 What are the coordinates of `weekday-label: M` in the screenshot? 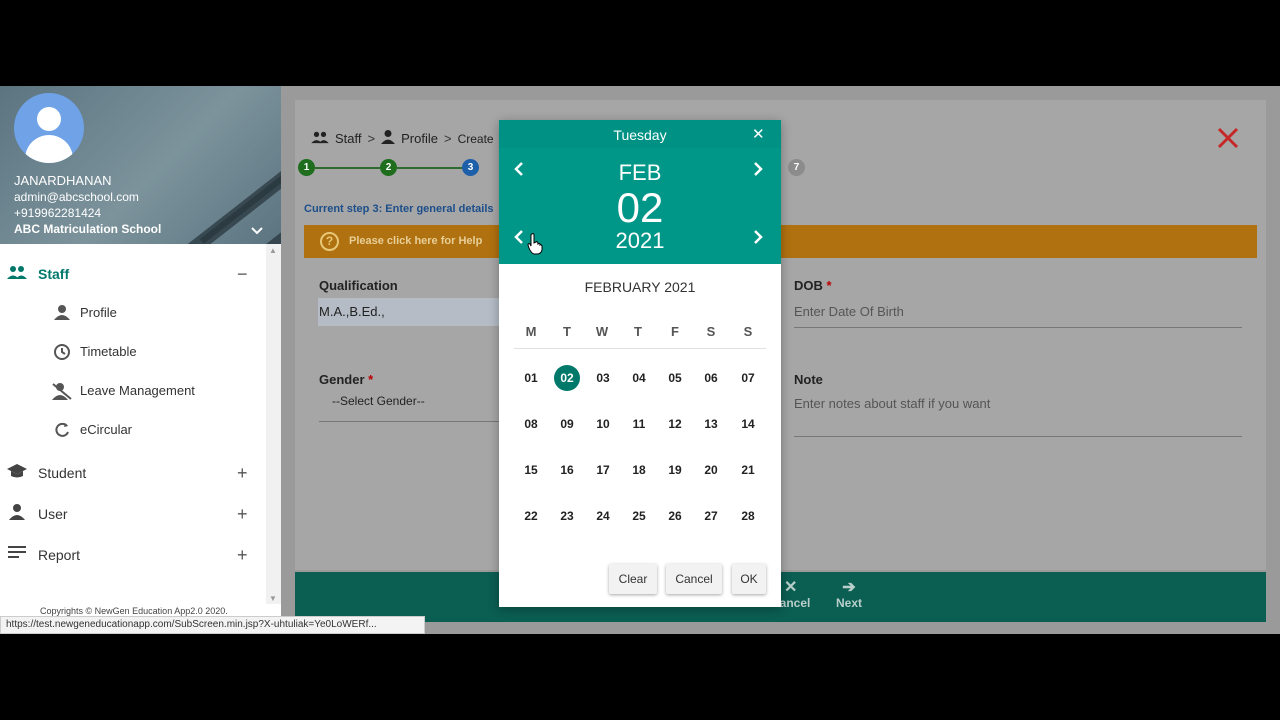 It's located at (531, 331).